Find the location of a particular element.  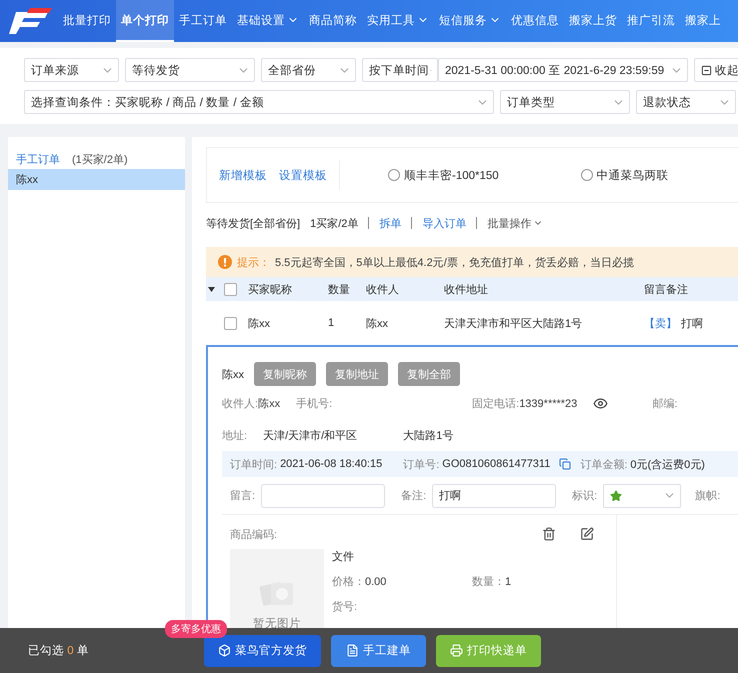

promo-badge: 多寄多优惠 is located at coordinates (196, 629).